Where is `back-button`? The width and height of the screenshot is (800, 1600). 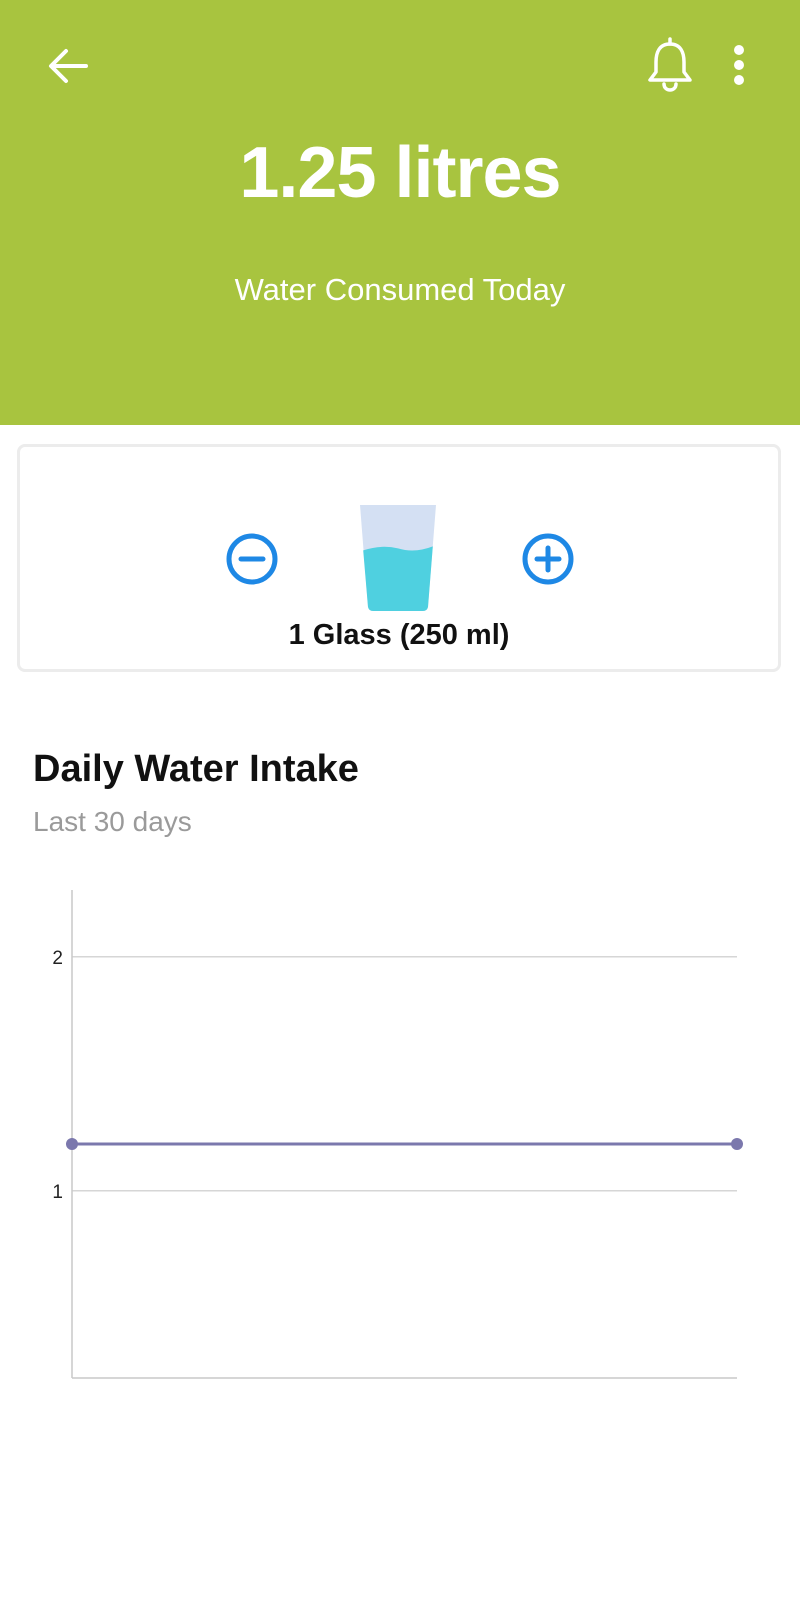
back-button is located at coordinates (68, 66).